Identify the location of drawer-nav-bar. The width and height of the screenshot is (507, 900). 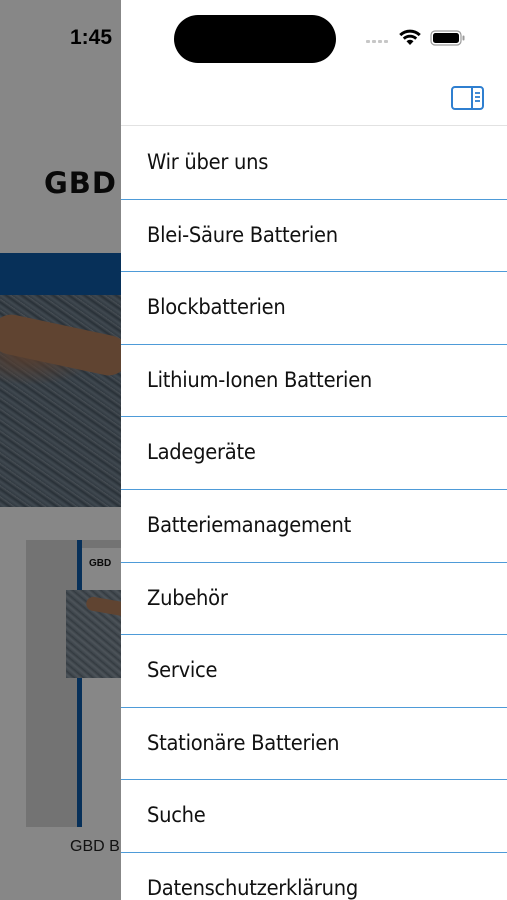
(314, 98).